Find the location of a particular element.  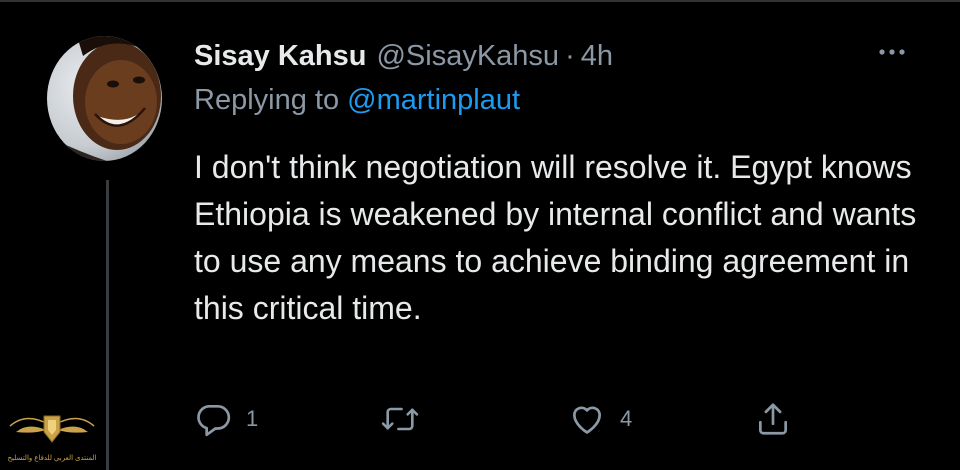

timestamp: 4h is located at coordinates (597, 56).